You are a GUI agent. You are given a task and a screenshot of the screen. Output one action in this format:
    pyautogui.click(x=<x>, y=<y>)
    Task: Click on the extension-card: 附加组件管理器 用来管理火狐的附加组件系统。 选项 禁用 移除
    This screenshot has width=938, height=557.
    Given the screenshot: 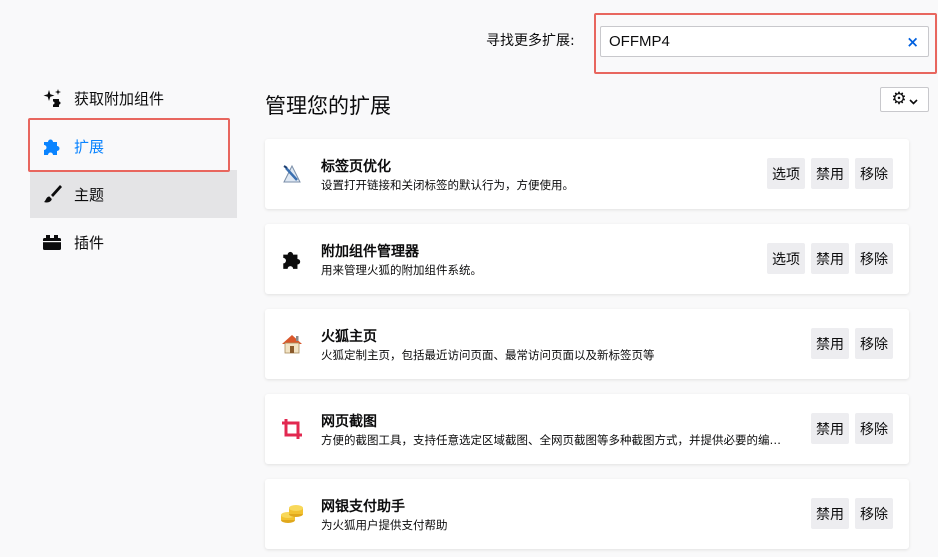 What is the action you would take?
    pyautogui.click(x=587, y=259)
    